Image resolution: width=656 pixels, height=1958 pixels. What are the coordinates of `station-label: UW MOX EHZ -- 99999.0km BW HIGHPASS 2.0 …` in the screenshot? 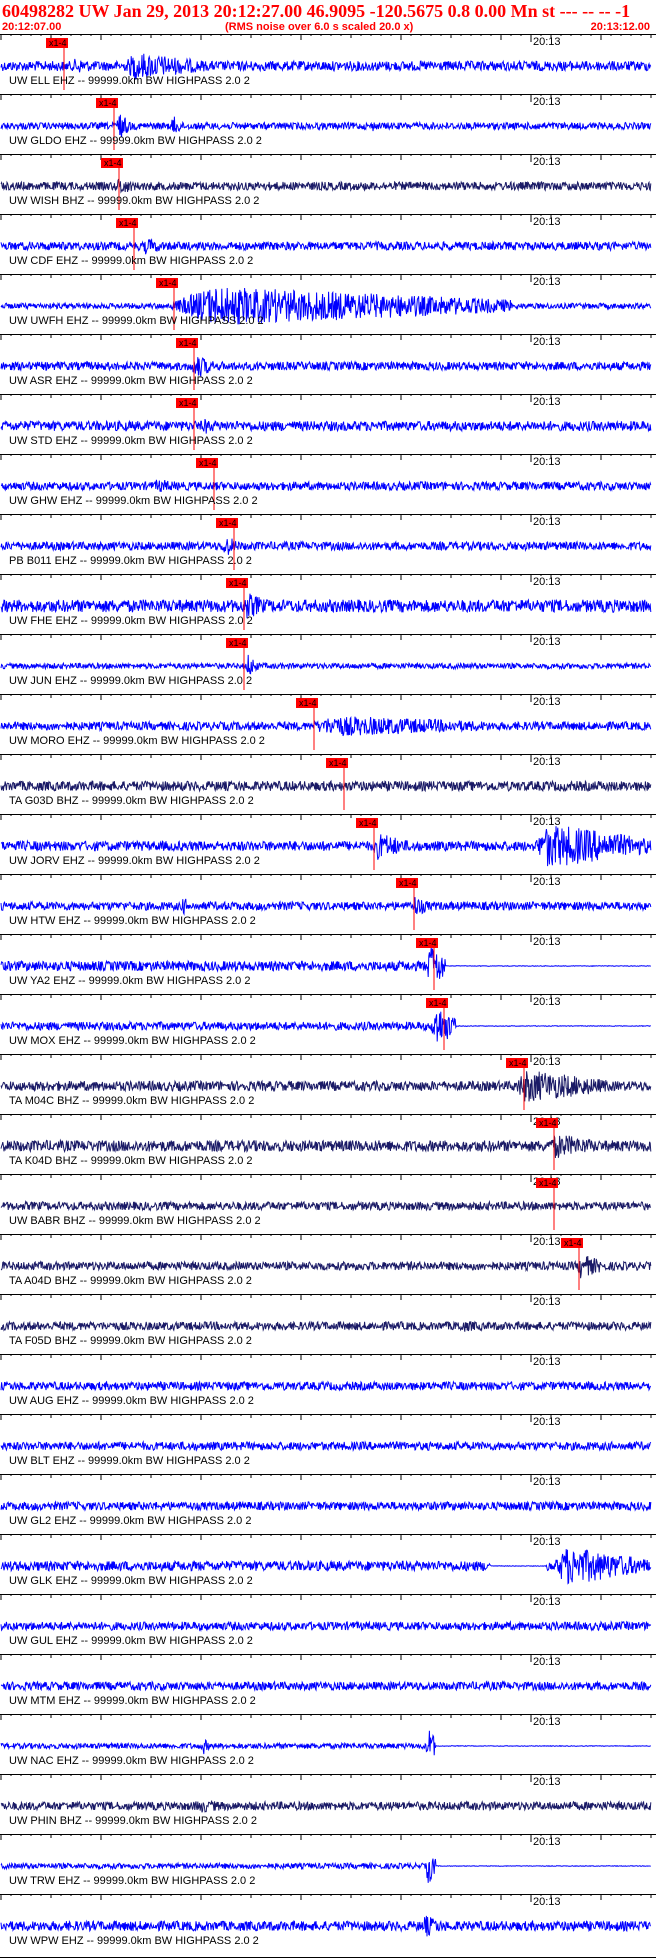 It's located at (132, 1041).